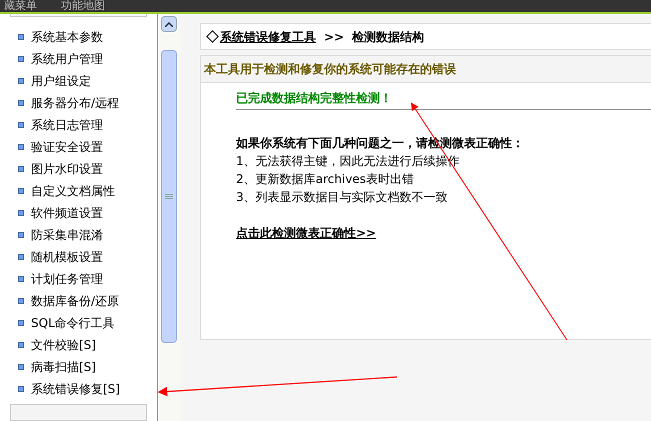  What do you see at coordinates (388, 37) in the screenshot?
I see `breadcrumb-current: 检测数据结构` at bounding box center [388, 37].